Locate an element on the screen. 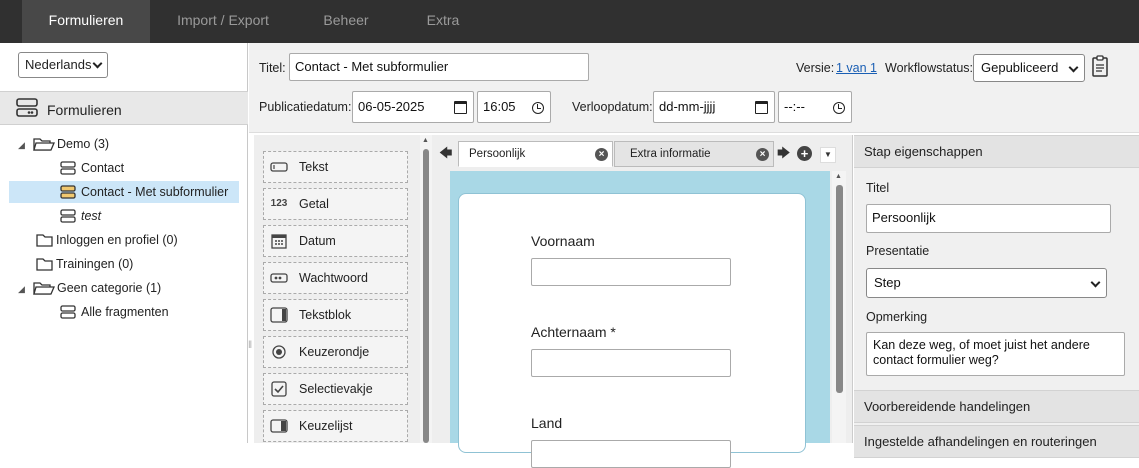 The height and width of the screenshot is (468, 1139). tree-item-geen-categorie: Geen categorie (1) is located at coordinates (133, 288).